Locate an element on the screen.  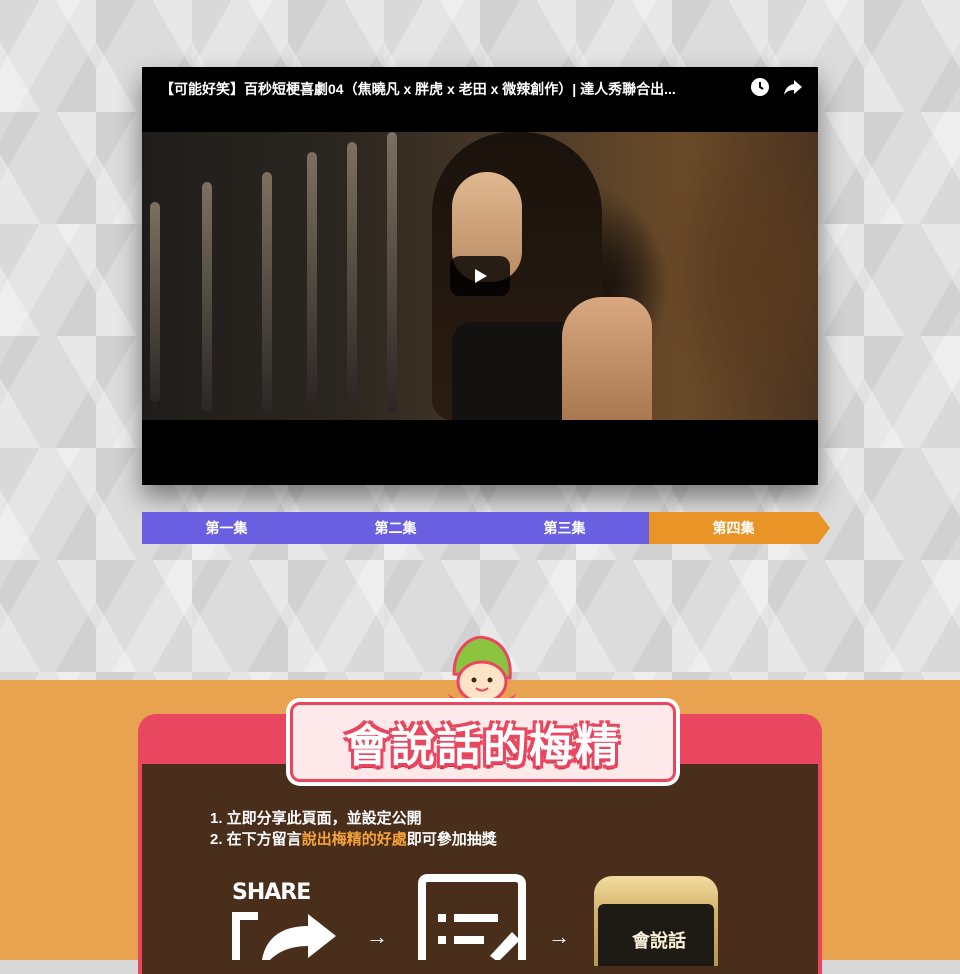
comment-icon is located at coordinates (472, 917).